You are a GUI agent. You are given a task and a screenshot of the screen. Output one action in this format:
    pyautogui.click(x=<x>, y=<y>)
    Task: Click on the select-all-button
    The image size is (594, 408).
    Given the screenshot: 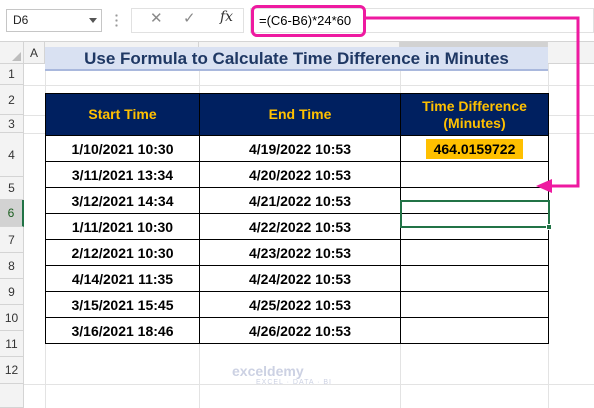 What is the action you would take?
    pyautogui.click(x=12, y=53)
    